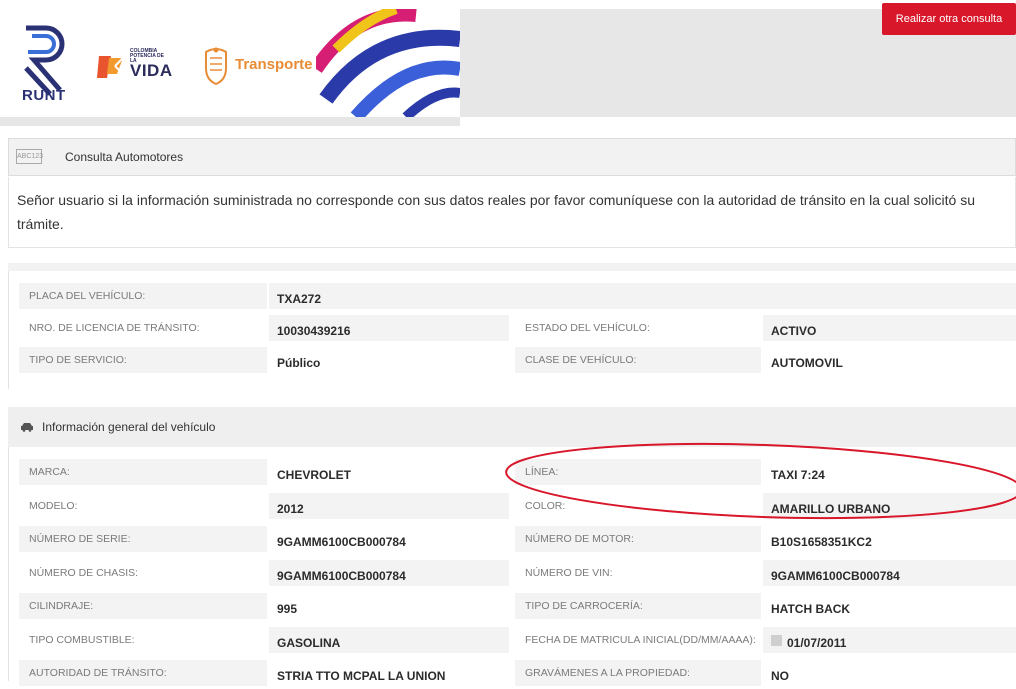 The width and height of the screenshot is (1016, 689). Describe the element at coordinates (287, 609) in the screenshot. I see `field-value: 995` at that location.